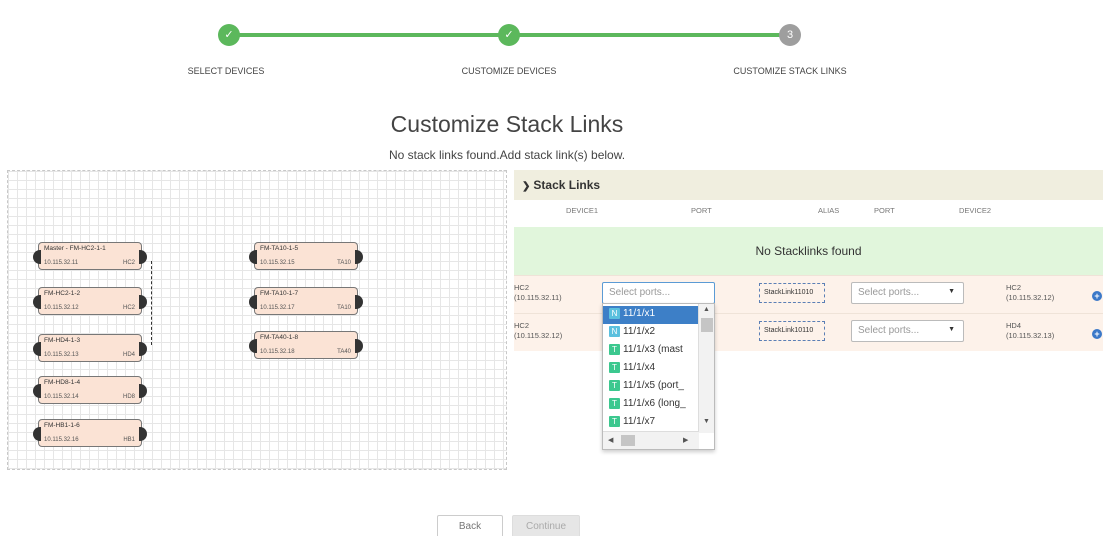  Describe the element at coordinates (62, 425) in the screenshot. I see `device-name: FM-HB1-1-6` at that location.